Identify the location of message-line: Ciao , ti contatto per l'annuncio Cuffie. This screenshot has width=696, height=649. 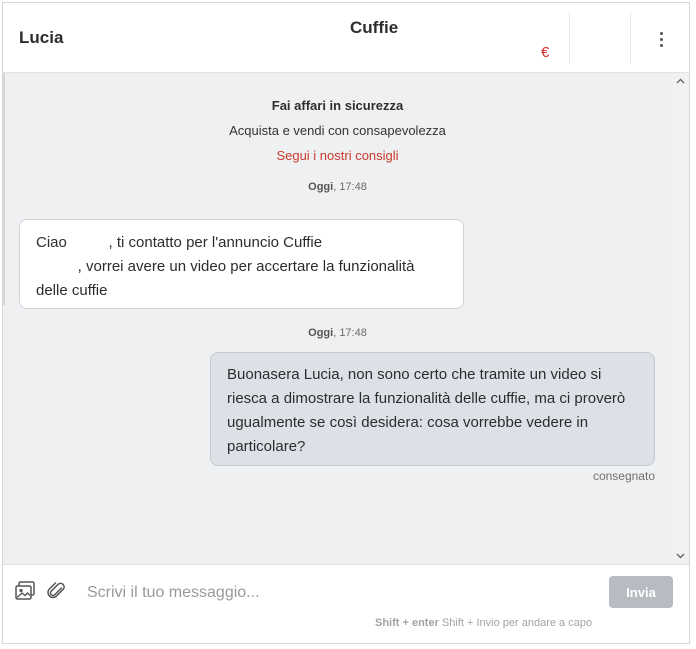
(179, 242).